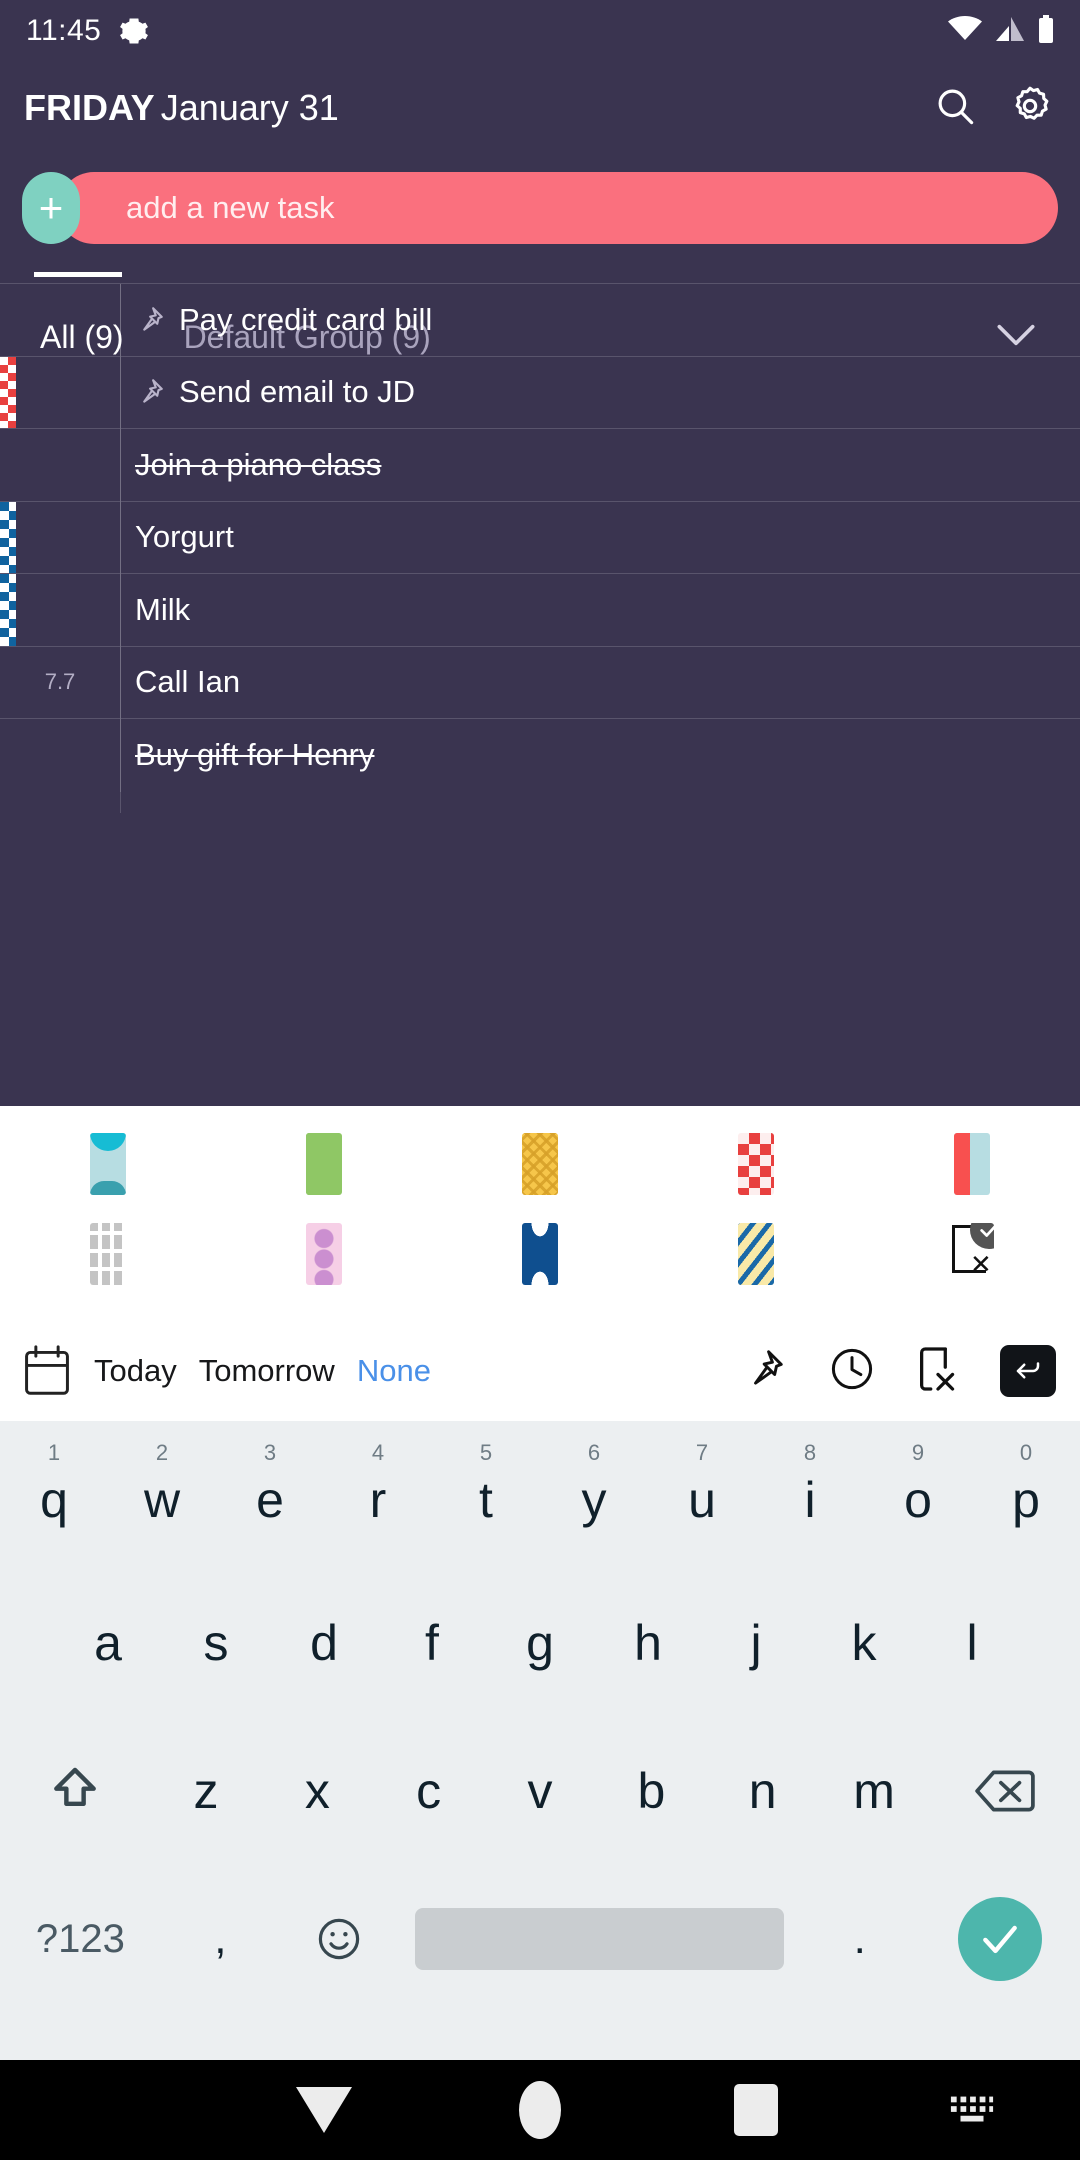  I want to click on swatch-yellow-chevron, so click(540, 1164).